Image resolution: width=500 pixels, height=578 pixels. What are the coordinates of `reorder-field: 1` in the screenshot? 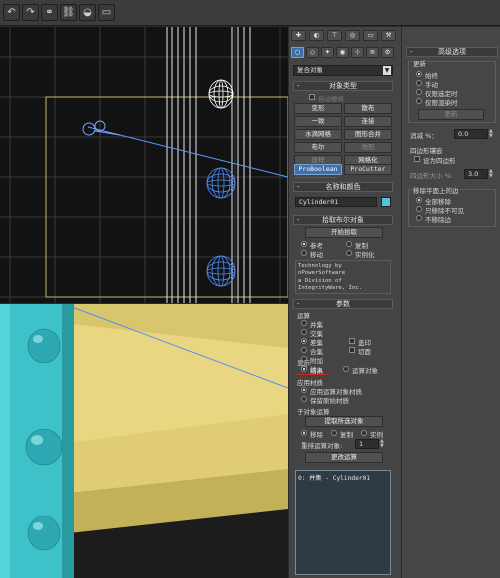 It's located at (367, 444).